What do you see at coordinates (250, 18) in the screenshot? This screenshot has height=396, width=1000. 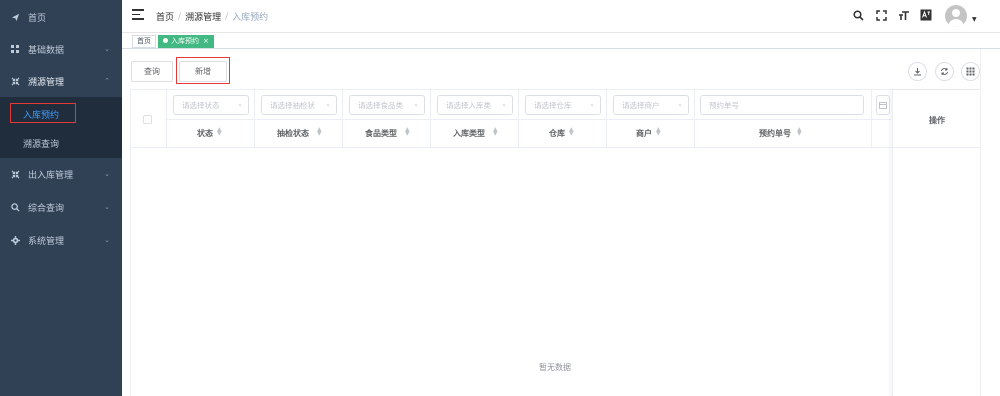 I see `breadcrumb-current: 入库预约` at bounding box center [250, 18].